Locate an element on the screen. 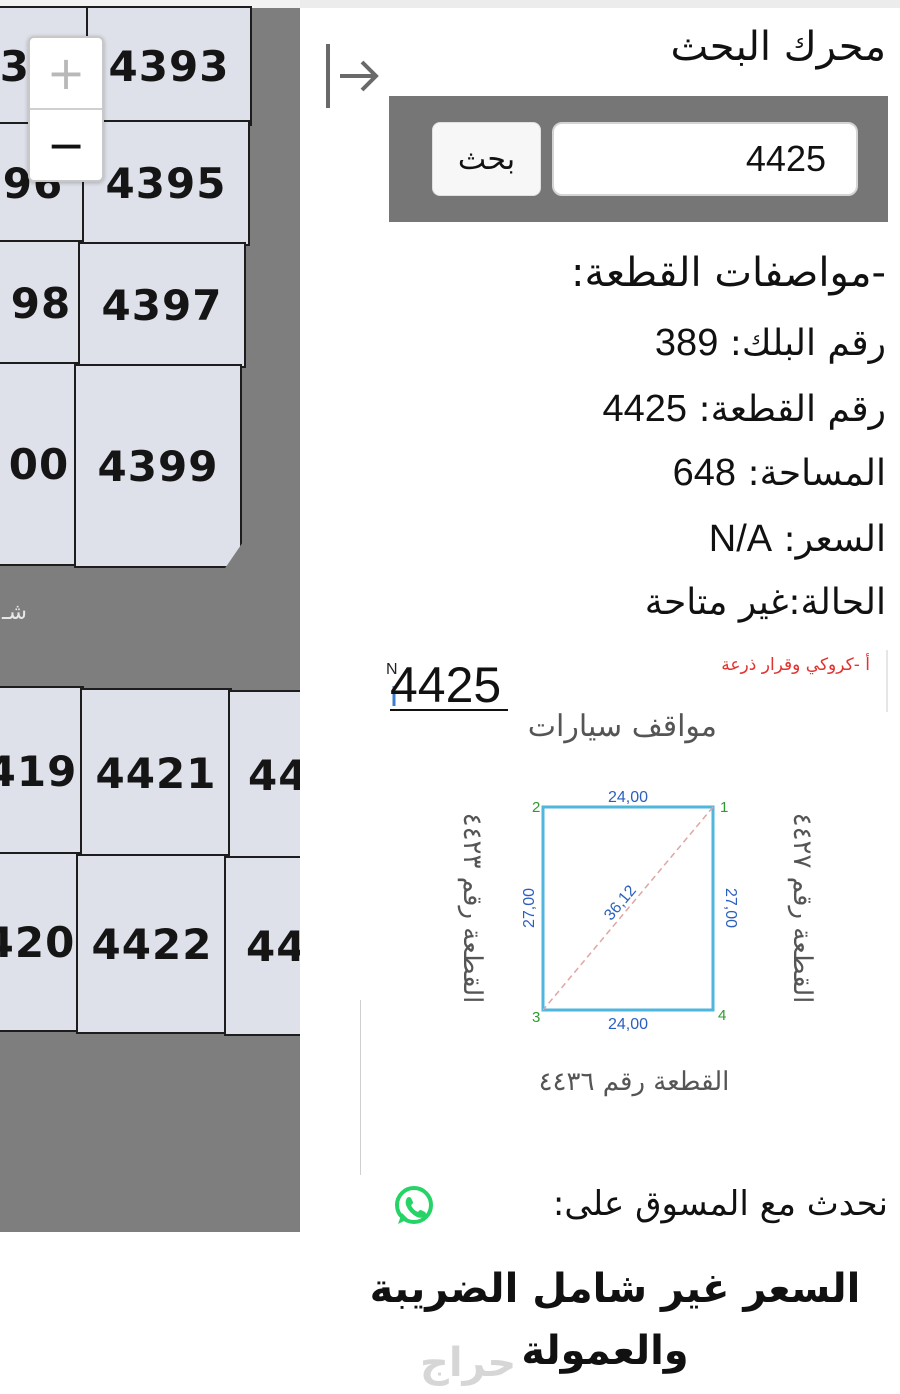 Image resolution: width=900 pixels, height=1394 pixels. plot-label: 4395 is located at coordinates (166, 183).